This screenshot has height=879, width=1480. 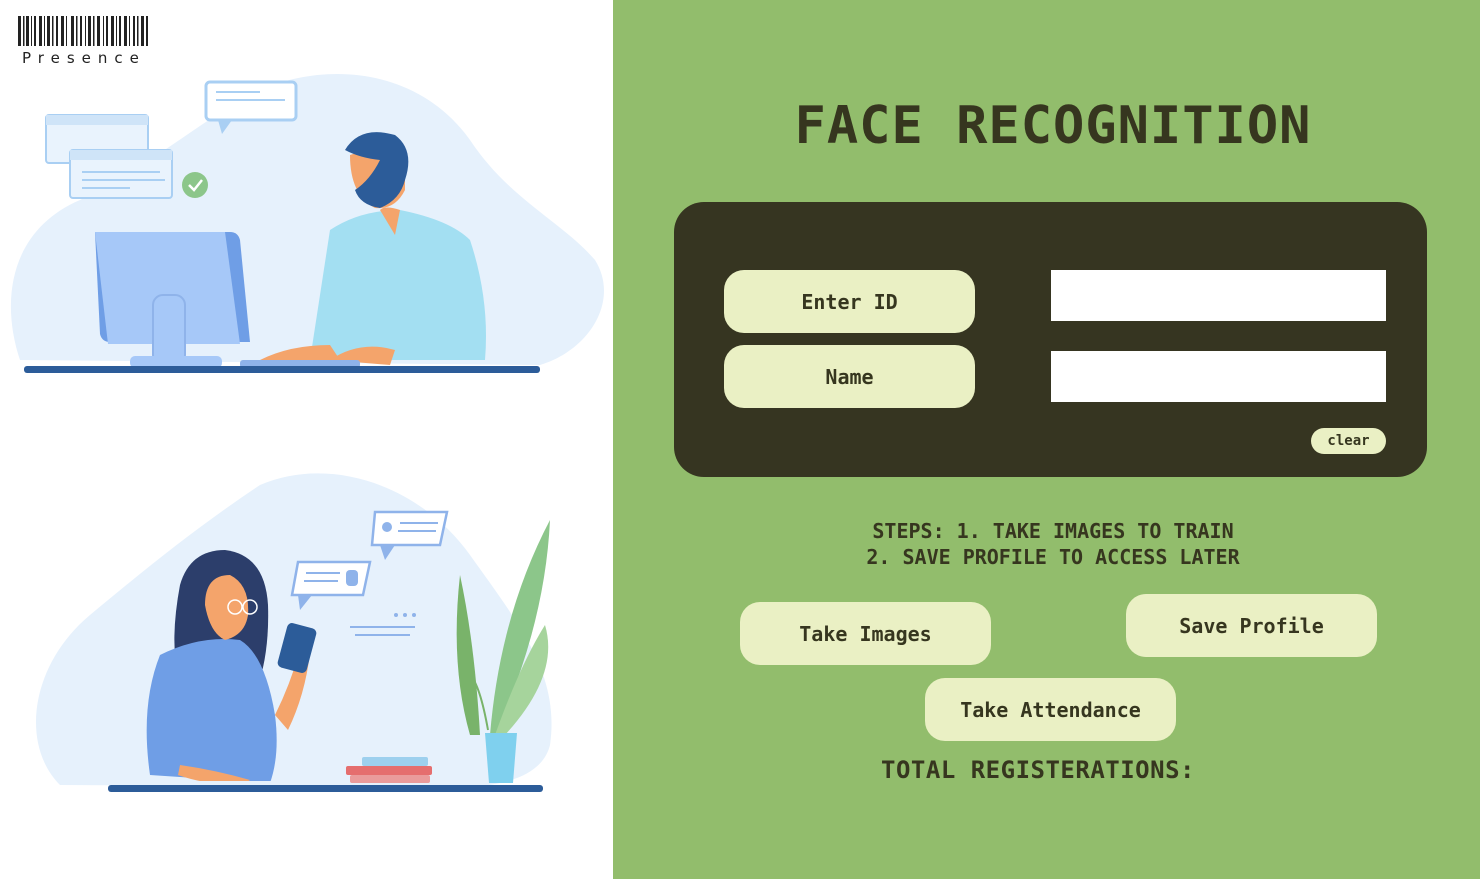 What do you see at coordinates (1053, 531) in the screenshot?
I see `steps-line-1: STEPS: 1. TAKE IMAGES TO TRAIN` at bounding box center [1053, 531].